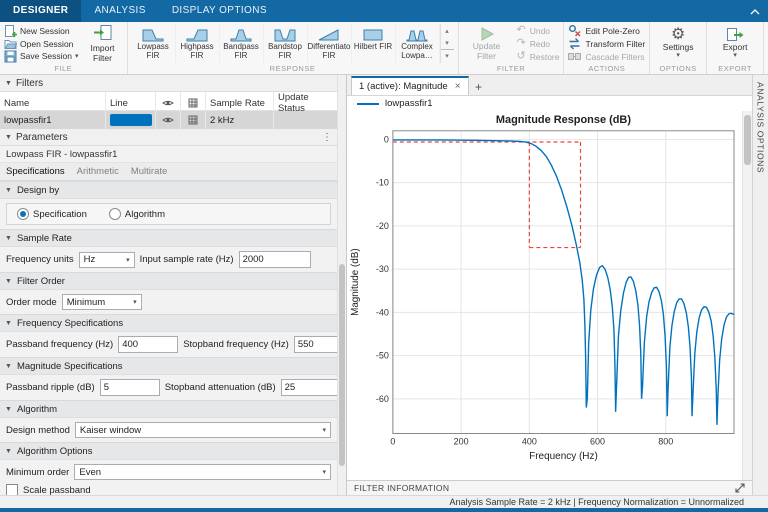 This screenshot has height=512, width=768. I want to click on filter-row-lowpassfir1: lowpassfir1 2 kHz, so click(169, 120).